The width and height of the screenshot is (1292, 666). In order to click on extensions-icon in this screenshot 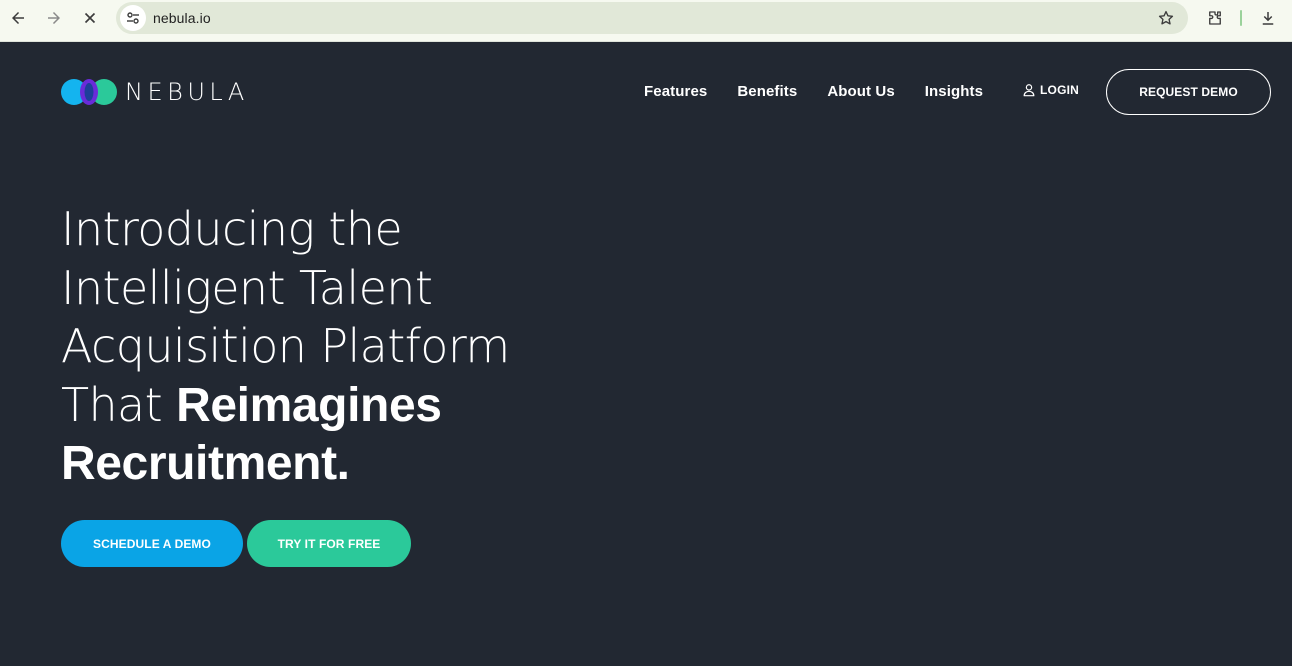, I will do `click(1215, 18)`.